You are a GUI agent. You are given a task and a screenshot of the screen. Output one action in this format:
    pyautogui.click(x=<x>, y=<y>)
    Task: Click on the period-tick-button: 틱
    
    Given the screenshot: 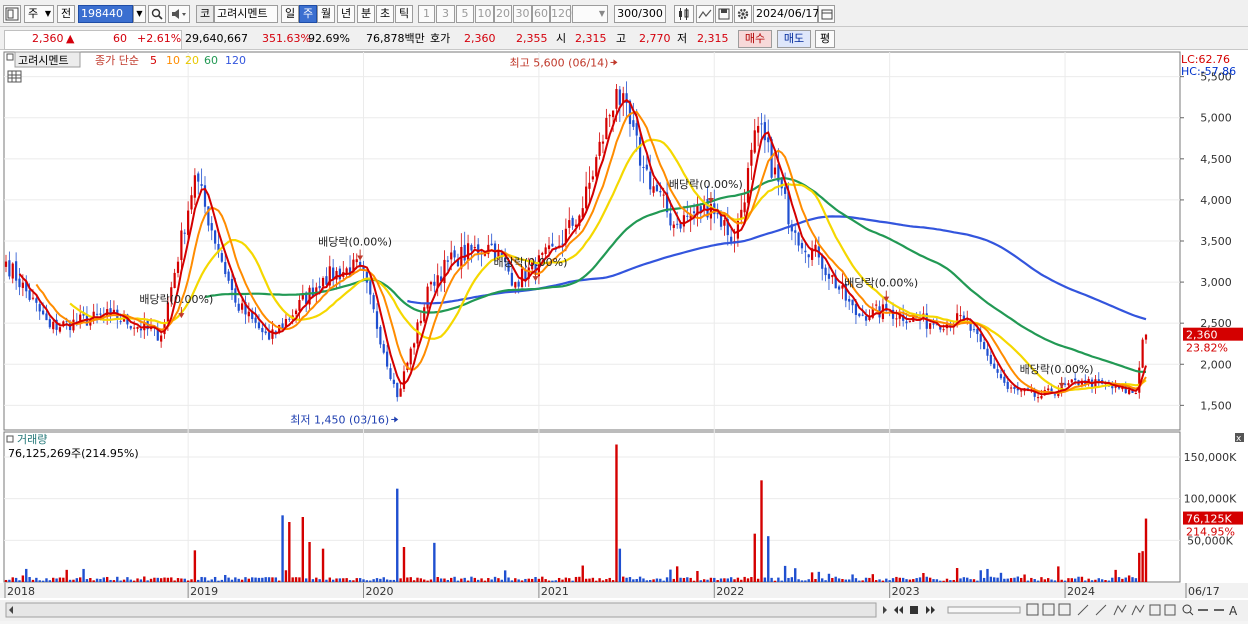 What is the action you would take?
    pyautogui.click(x=404, y=14)
    